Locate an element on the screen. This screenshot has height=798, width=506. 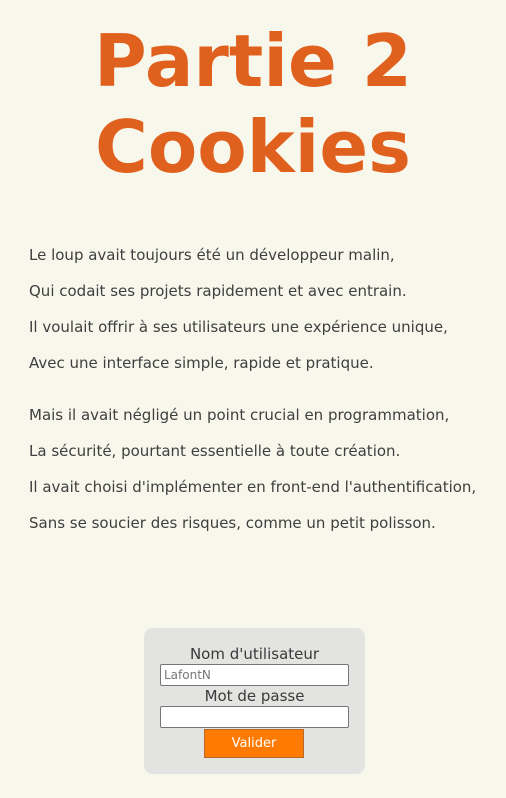
page-title-line-2: Cookies is located at coordinates (253, 147).